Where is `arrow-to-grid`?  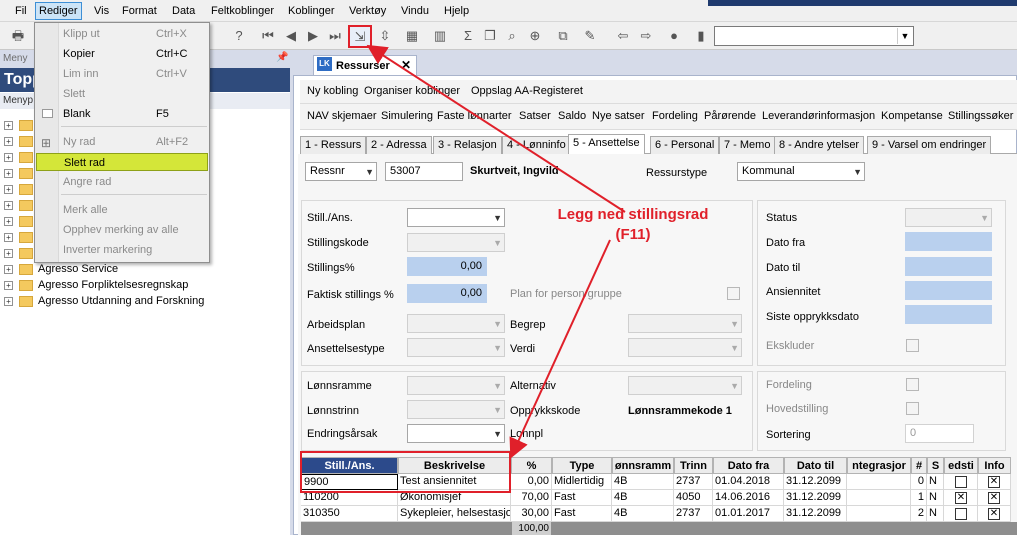
arrow-to-grid is located at coordinates (560, 349).